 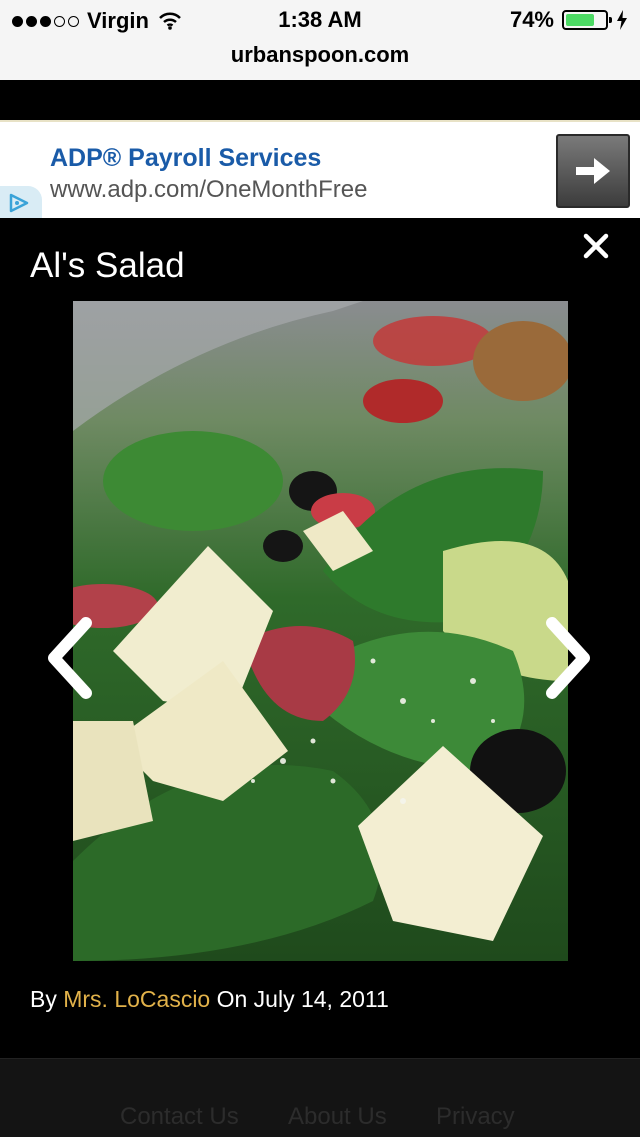 What do you see at coordinates (320, 54) in the screenshot?
I see `page-url: urbanspoon.com` at bounding box center [320, 54].